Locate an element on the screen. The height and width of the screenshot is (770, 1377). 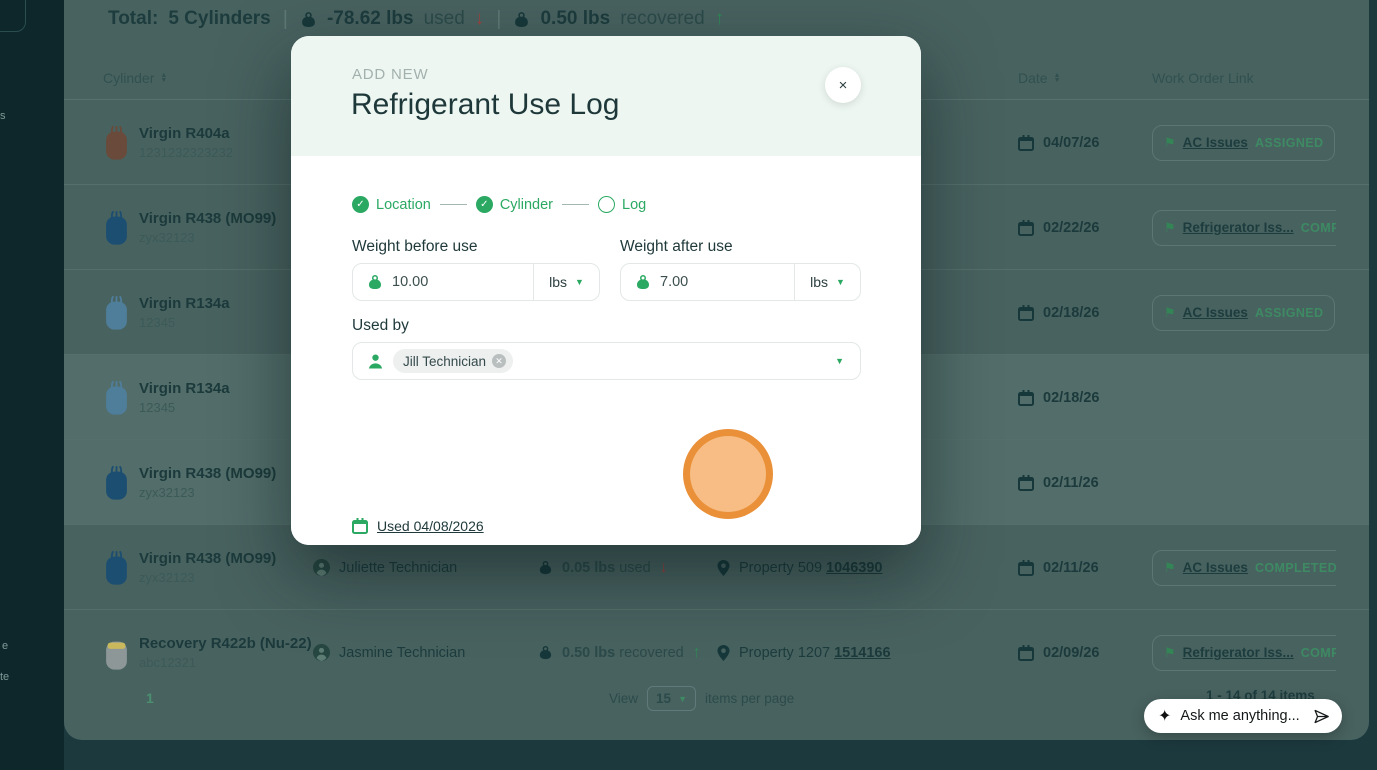
pagination-page-1: 1 is located at coordinates (150, 698).